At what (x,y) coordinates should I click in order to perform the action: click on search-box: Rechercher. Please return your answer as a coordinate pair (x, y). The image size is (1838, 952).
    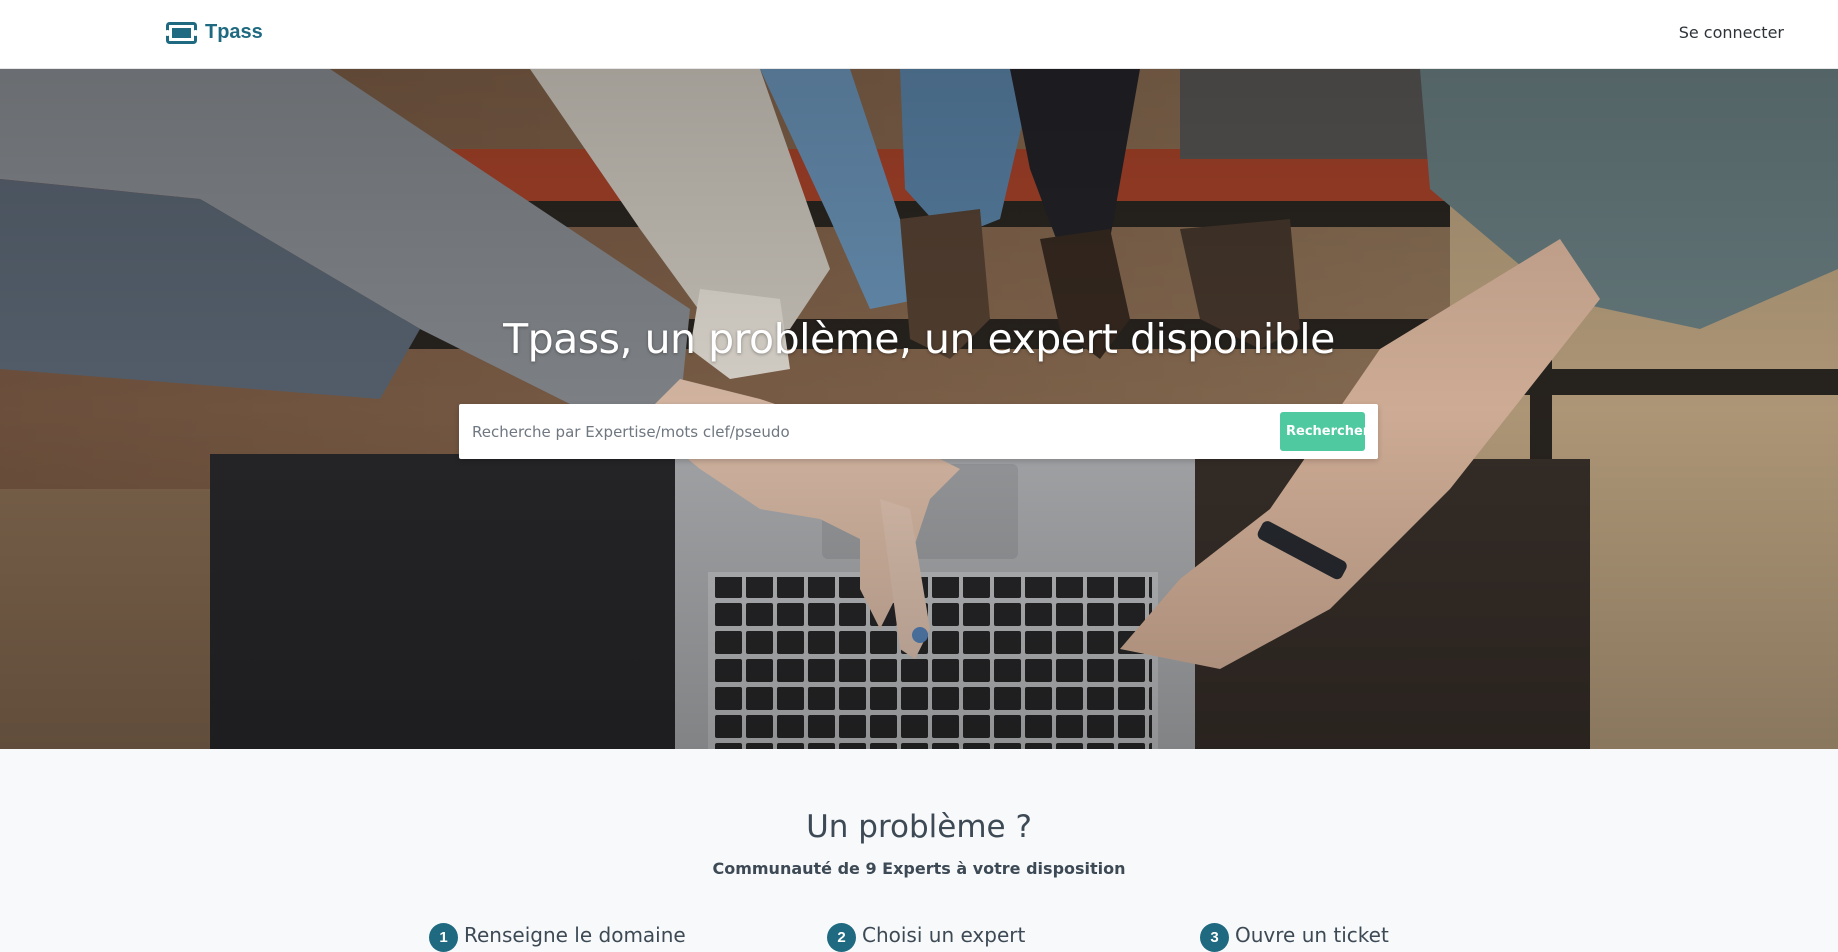
    Looking at the image, I should click on (918, 431).